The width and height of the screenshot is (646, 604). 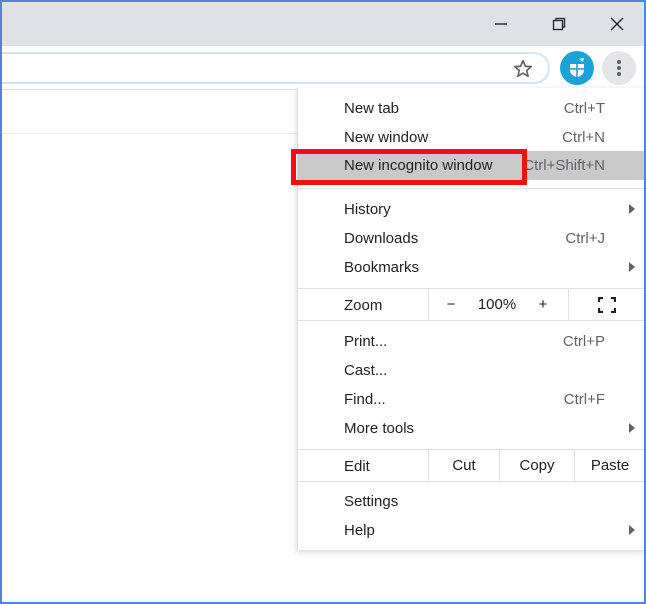 What do you see at coordinates (471, 238) in the screenshot?
I see `menu-item-downloads: Downloads Ctrl+J` at bounding box center [471, 238].